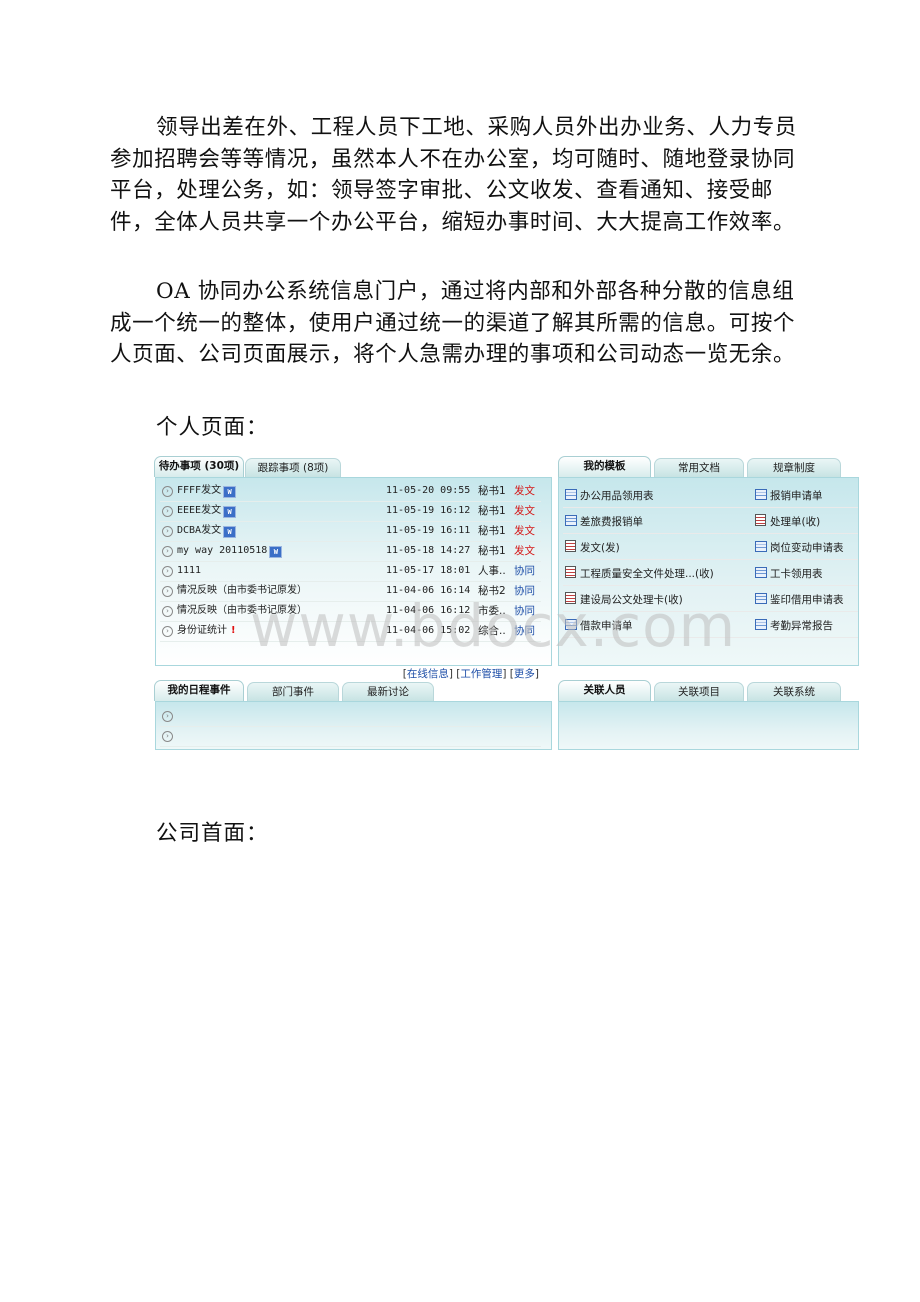 This screenshot has height=1302, width=920. I want to click on template-tabs: 我的模板 常用文档 规章制度, so click(708, 466).